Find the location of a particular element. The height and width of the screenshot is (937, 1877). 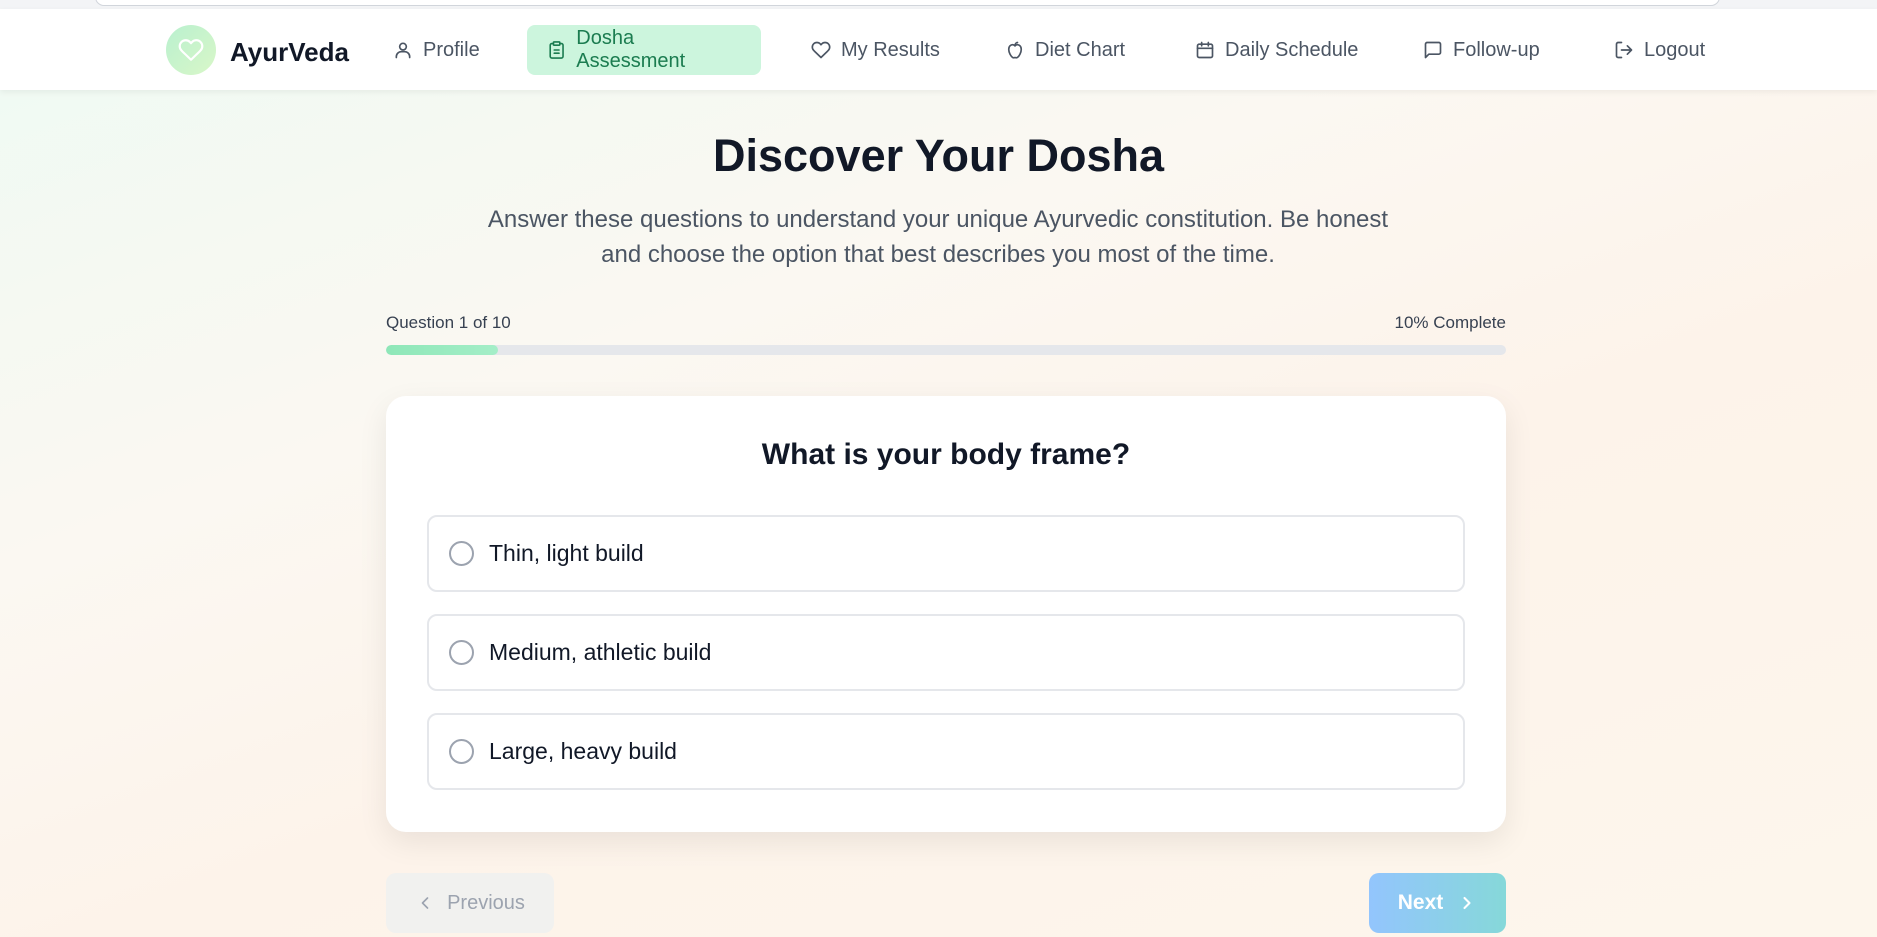

user-icon is located at coordinates (403, 50).